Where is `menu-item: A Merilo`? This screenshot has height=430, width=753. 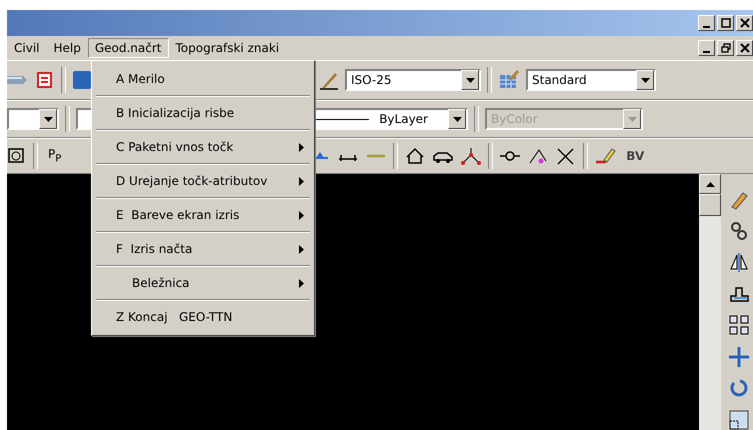
menu-item: A Merilo is located at coordinates (203, 79).